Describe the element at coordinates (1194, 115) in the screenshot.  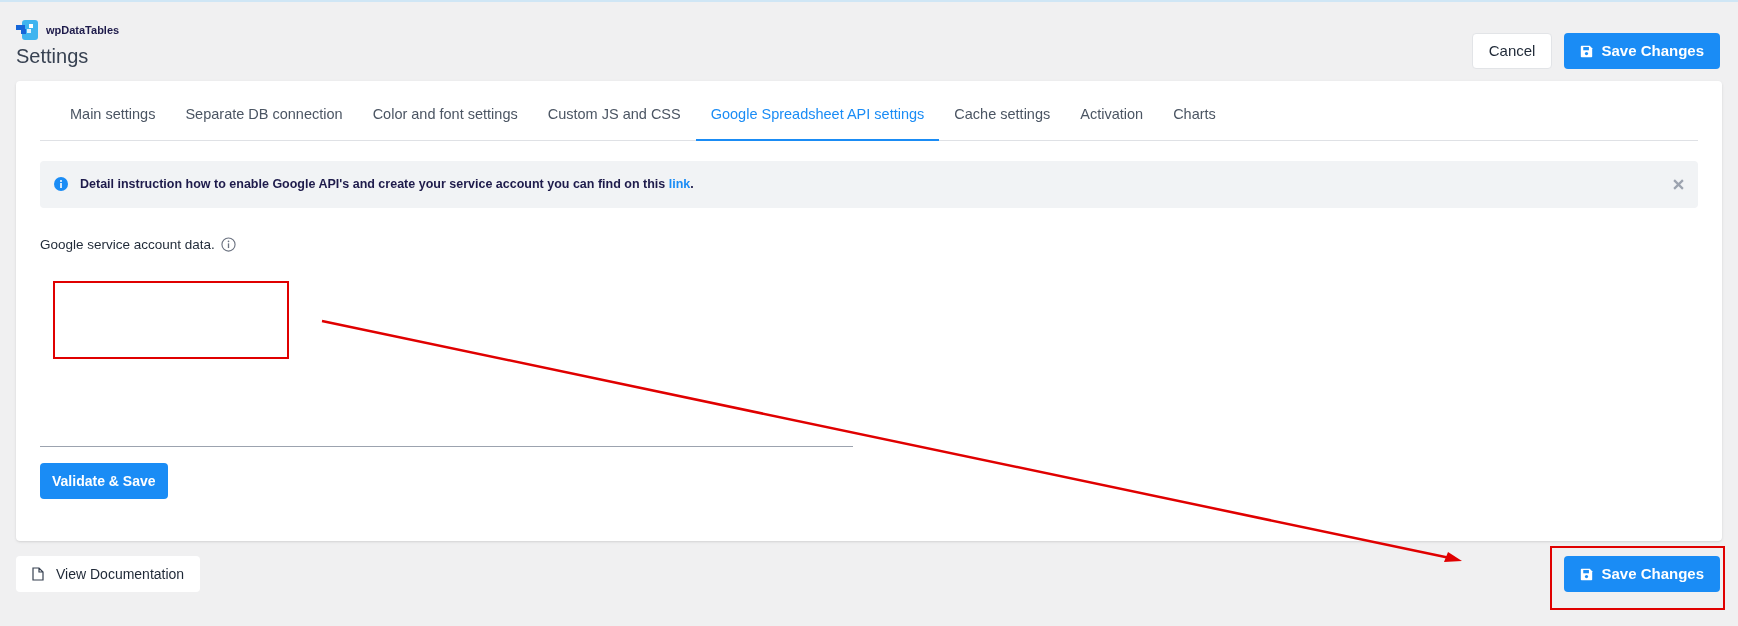
I see `tab: Charts` at that location.